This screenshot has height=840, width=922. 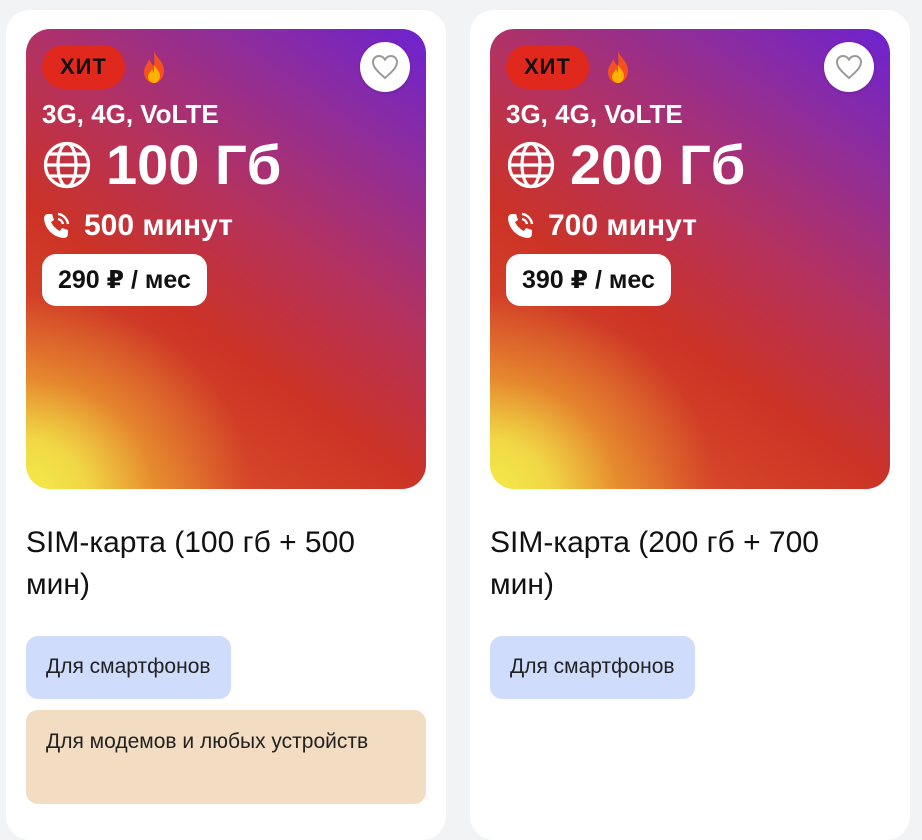 What do you see at coordinates (588, 280) in the screenshot?
I see `price-label: 390 ₽ / мес` at bounding box center [588, 280].